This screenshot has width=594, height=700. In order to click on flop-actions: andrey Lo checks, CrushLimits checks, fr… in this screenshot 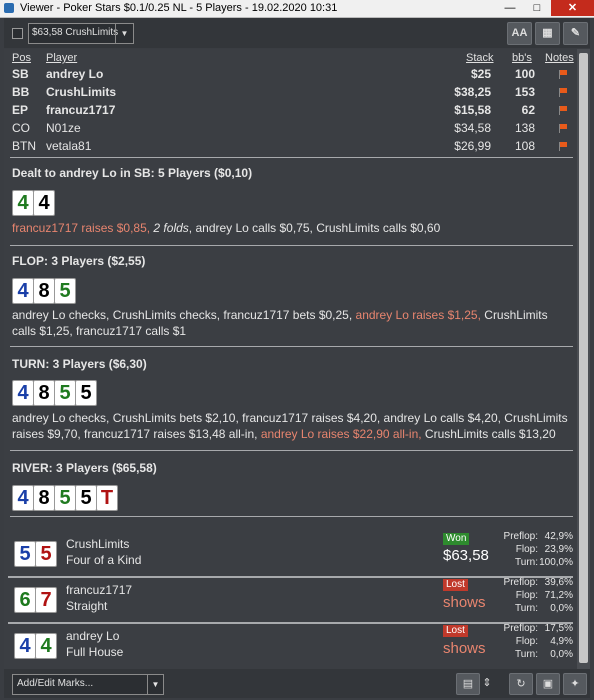, I will do `click(290, 323)`.